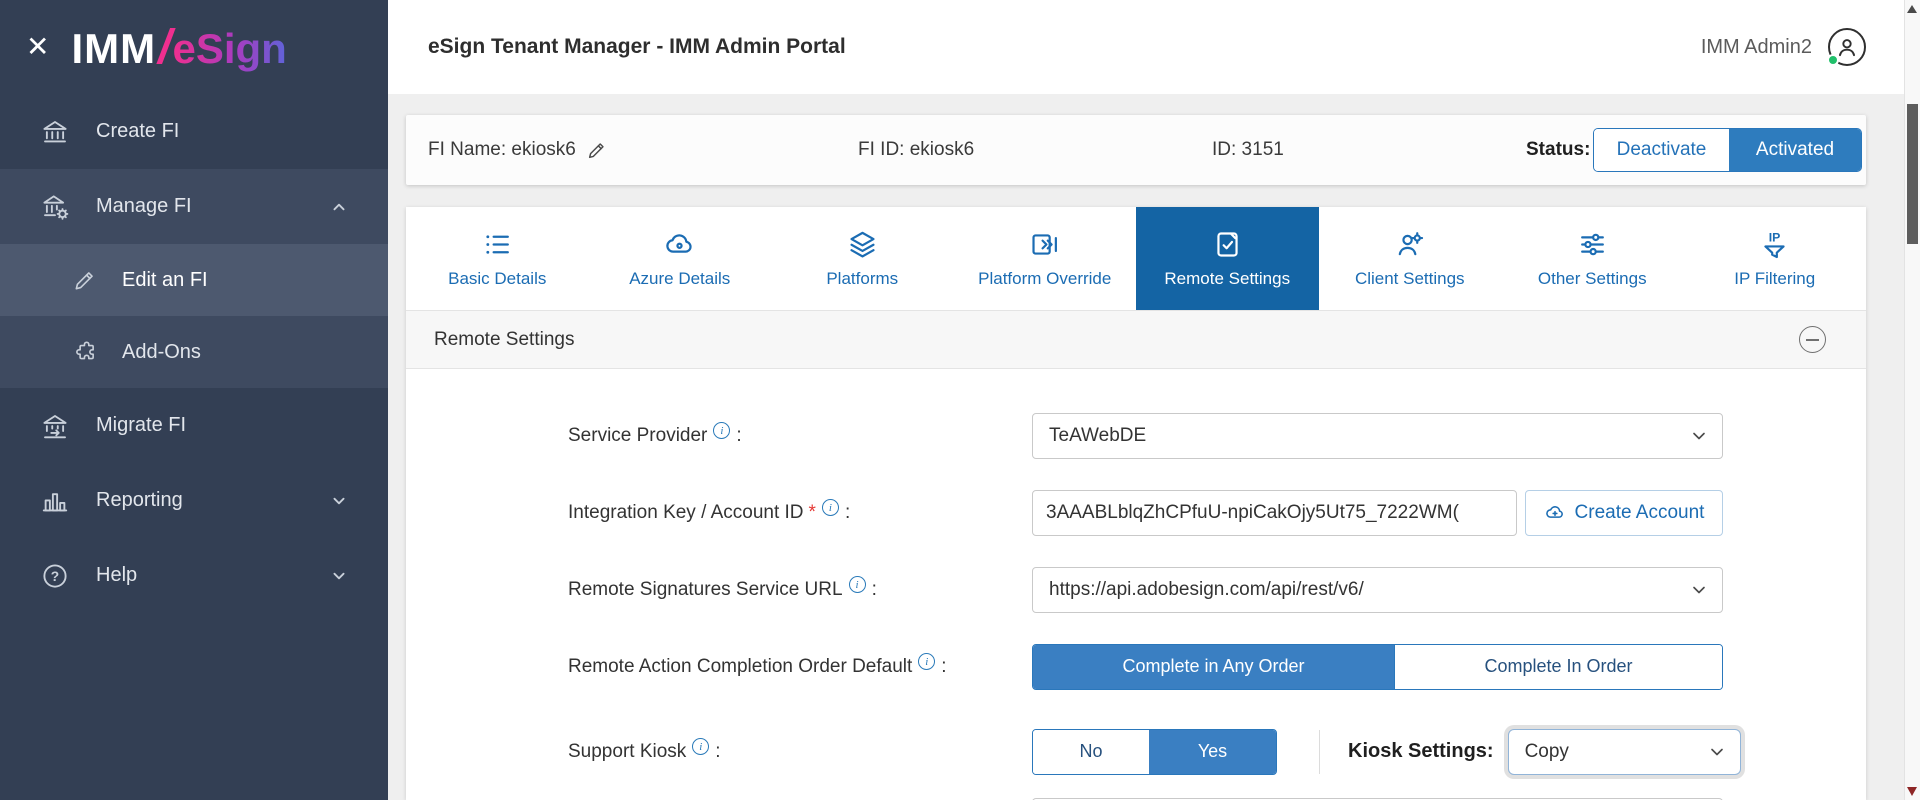 Image resolution: width=1920 pixels, height=800 pixels. I want to click on completion-order-control: Complete in Any Order Complete In Order, so click(1377, 666).